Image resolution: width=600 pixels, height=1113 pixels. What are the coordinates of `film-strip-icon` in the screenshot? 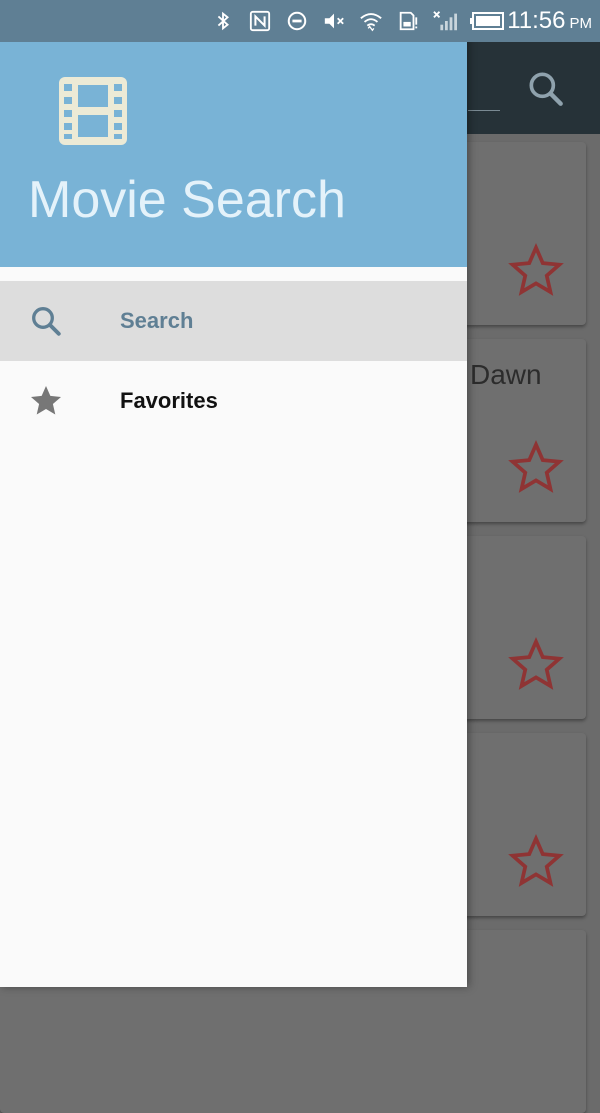 It's located at (93, 111).